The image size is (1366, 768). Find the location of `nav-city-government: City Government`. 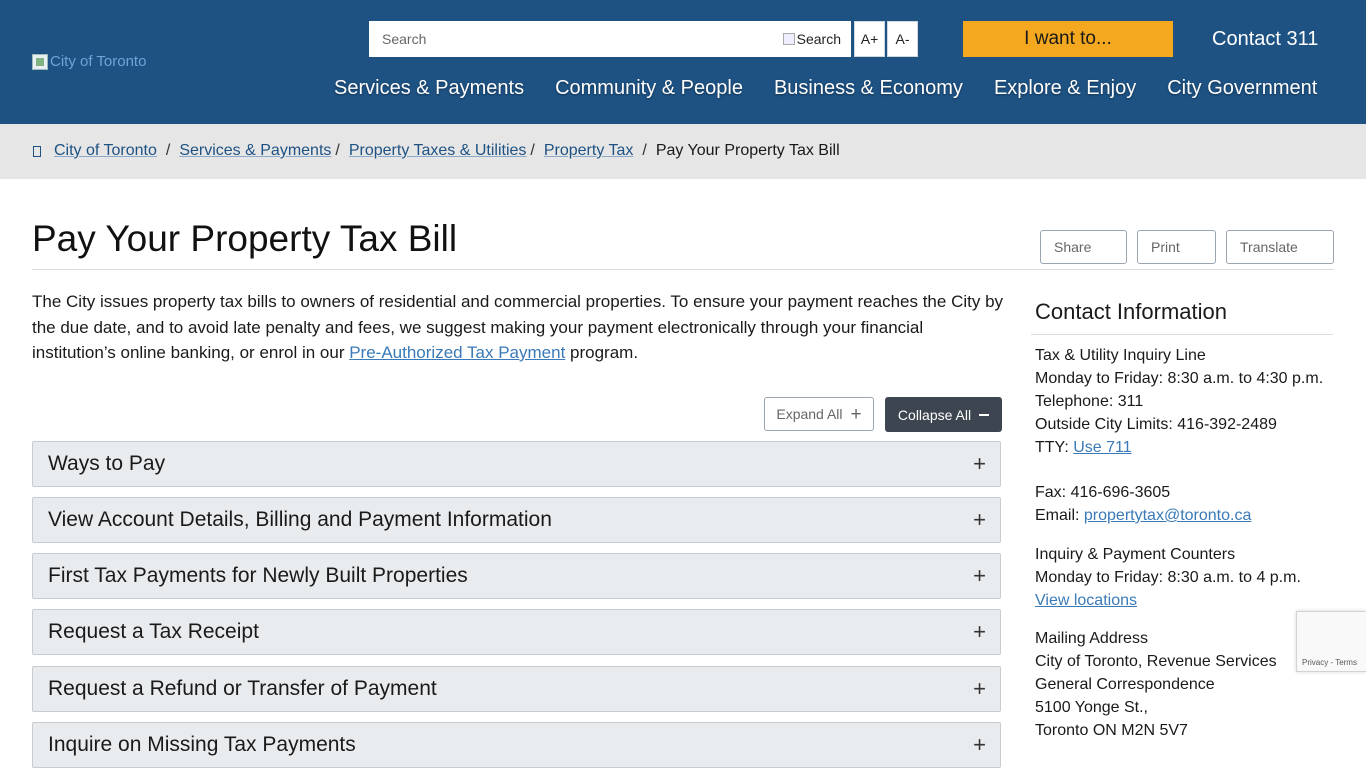

nav-city-government: City Government is located at coordinates (1242, 88).